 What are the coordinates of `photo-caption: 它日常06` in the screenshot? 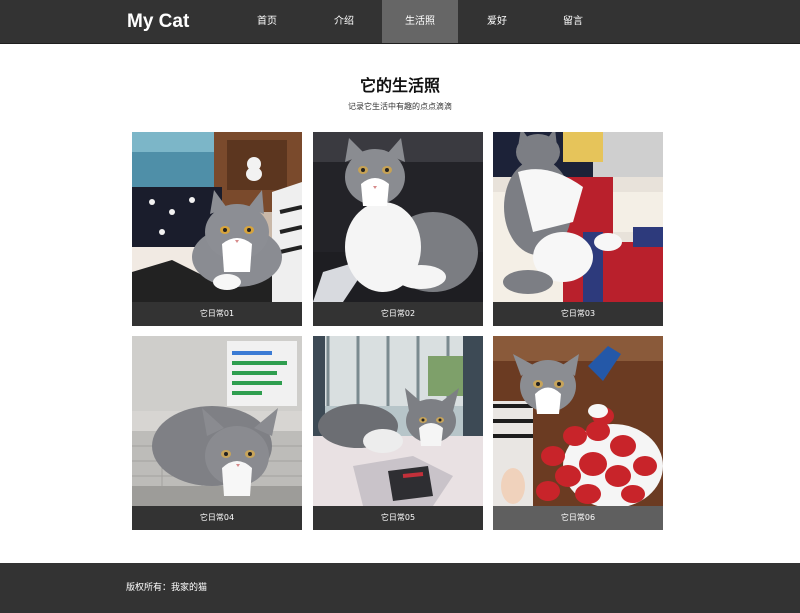 It's located at (578, 518).